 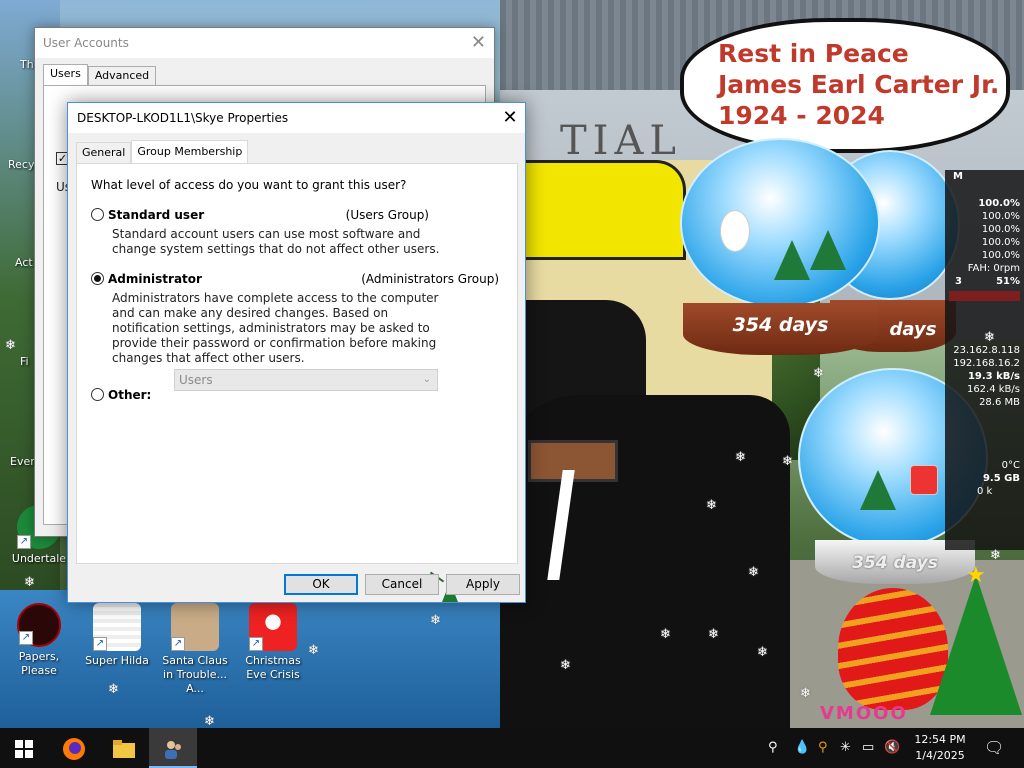 I want to click on cancel-button: Cancel, so click(x=402, y=584).